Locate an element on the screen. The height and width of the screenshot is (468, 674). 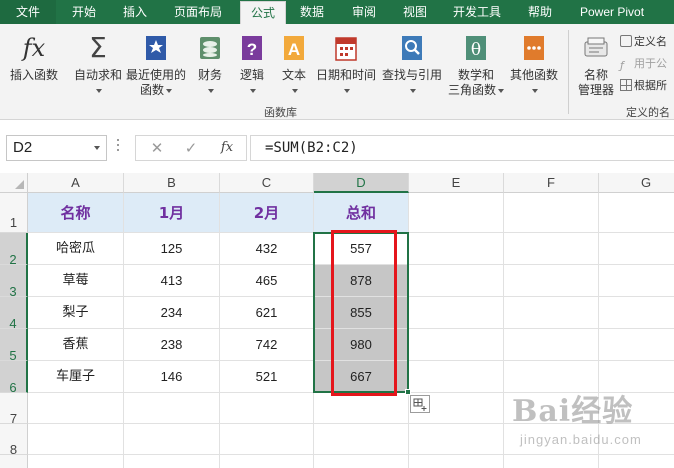
sum-cell: 878 is located at coordinates (361, 281).